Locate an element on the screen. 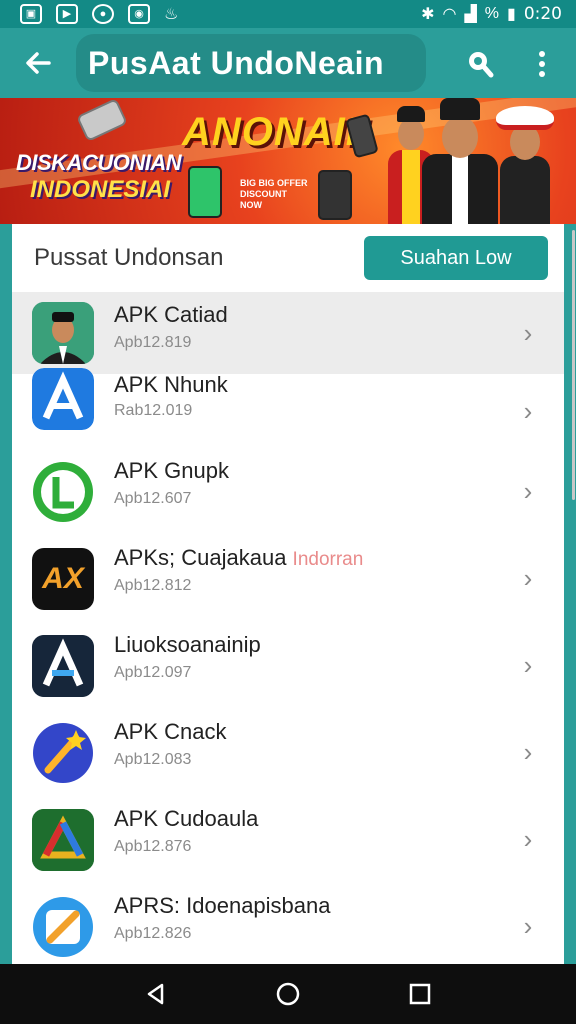  list-item: APK Cudoaula Apb12.876 › is located at coordinates (288, 839).